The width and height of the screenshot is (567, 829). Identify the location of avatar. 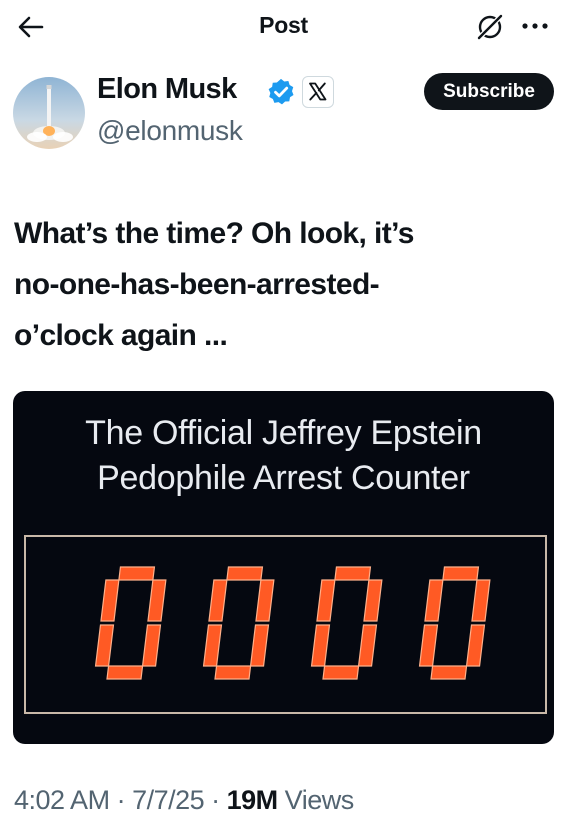
(49, 113).